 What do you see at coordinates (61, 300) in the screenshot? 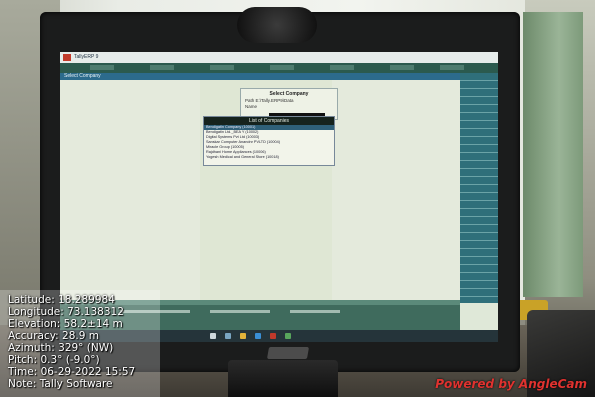
I see `latitude-text: Latitude: 18.289984` at bounding box center [61, 300].